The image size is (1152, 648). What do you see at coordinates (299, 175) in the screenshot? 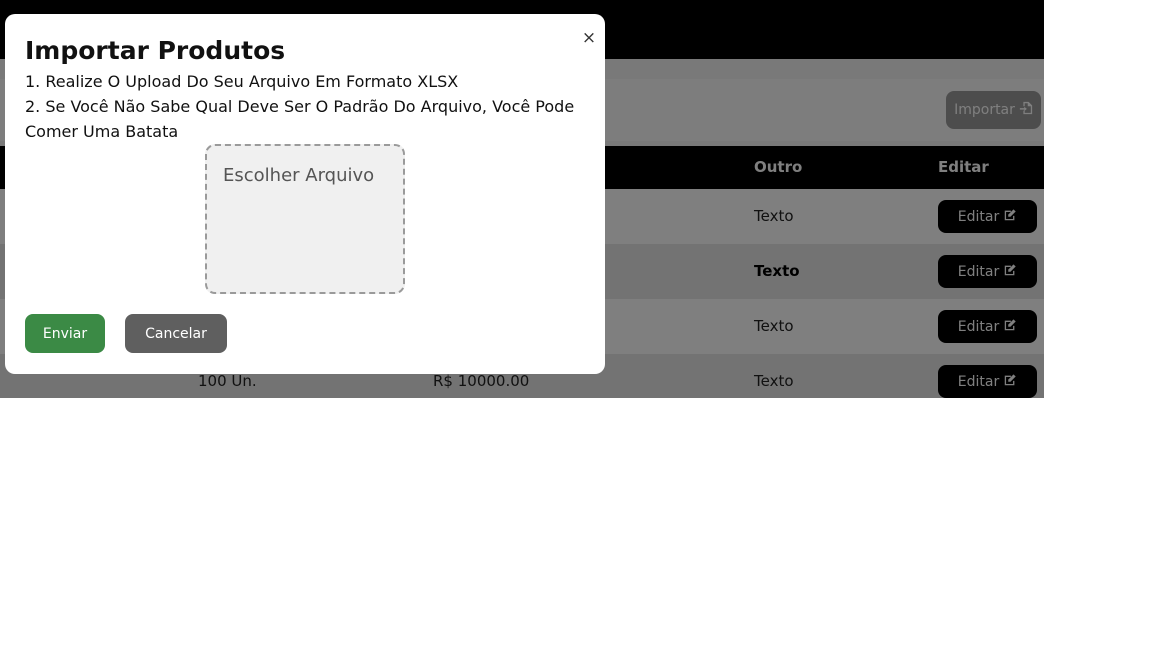
I see `file-input-label: Escolher Arquivo` at bounding box center [299, 175].